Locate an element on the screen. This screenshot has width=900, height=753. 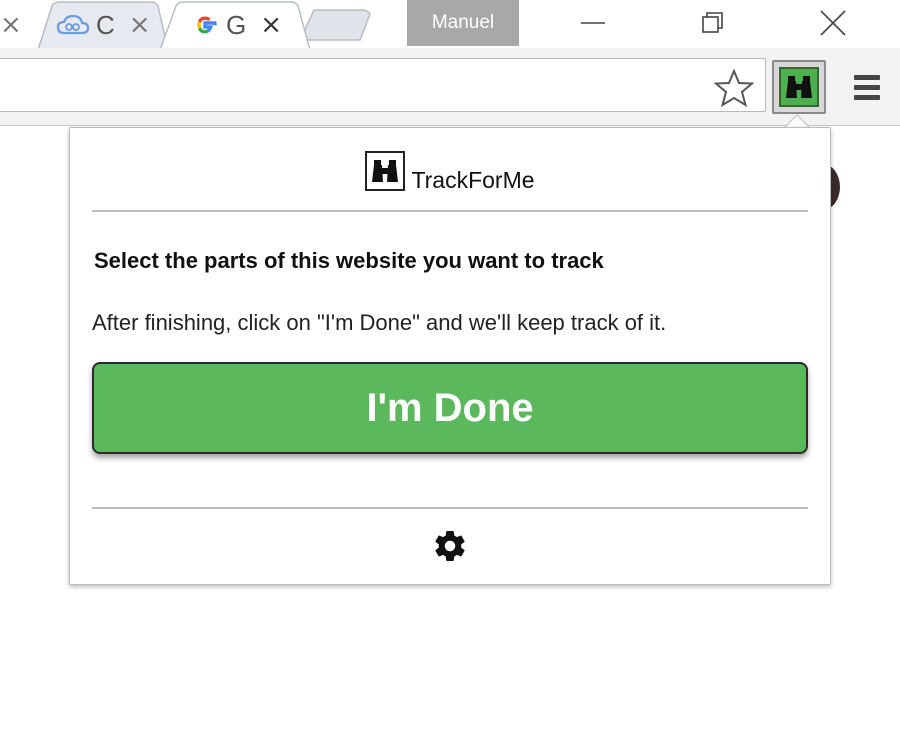
header-divider is located at coordinates (450, 211).